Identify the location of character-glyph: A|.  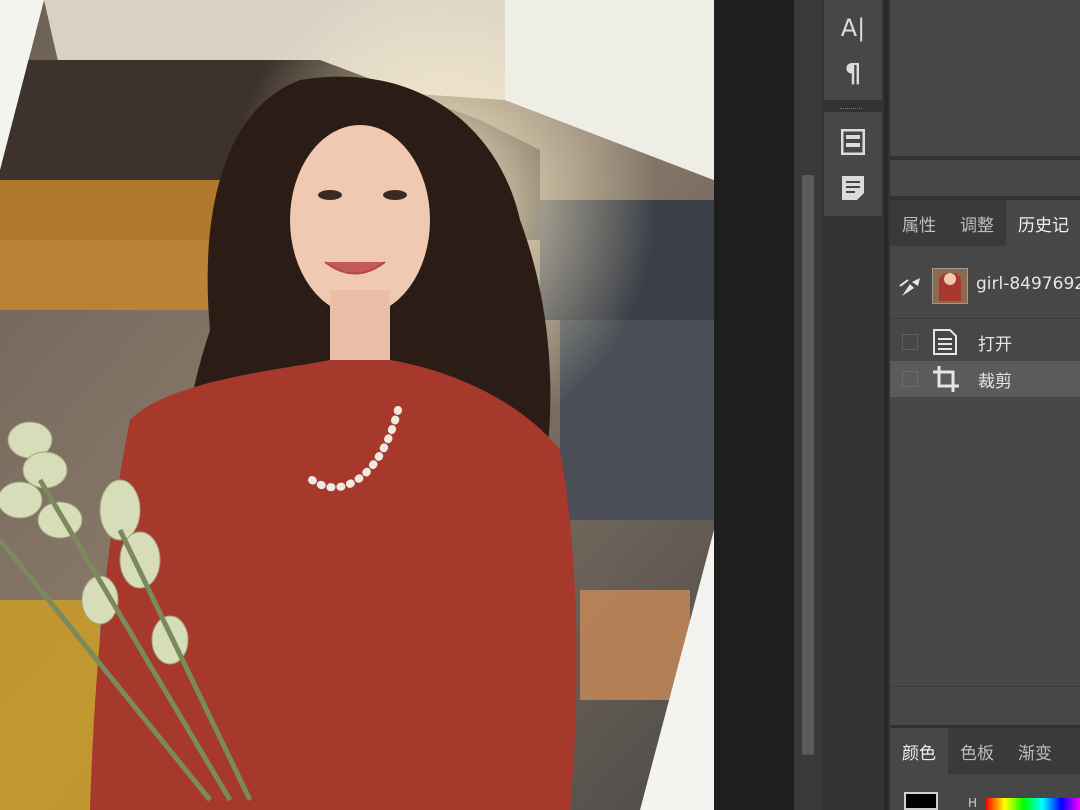
(853, 28).